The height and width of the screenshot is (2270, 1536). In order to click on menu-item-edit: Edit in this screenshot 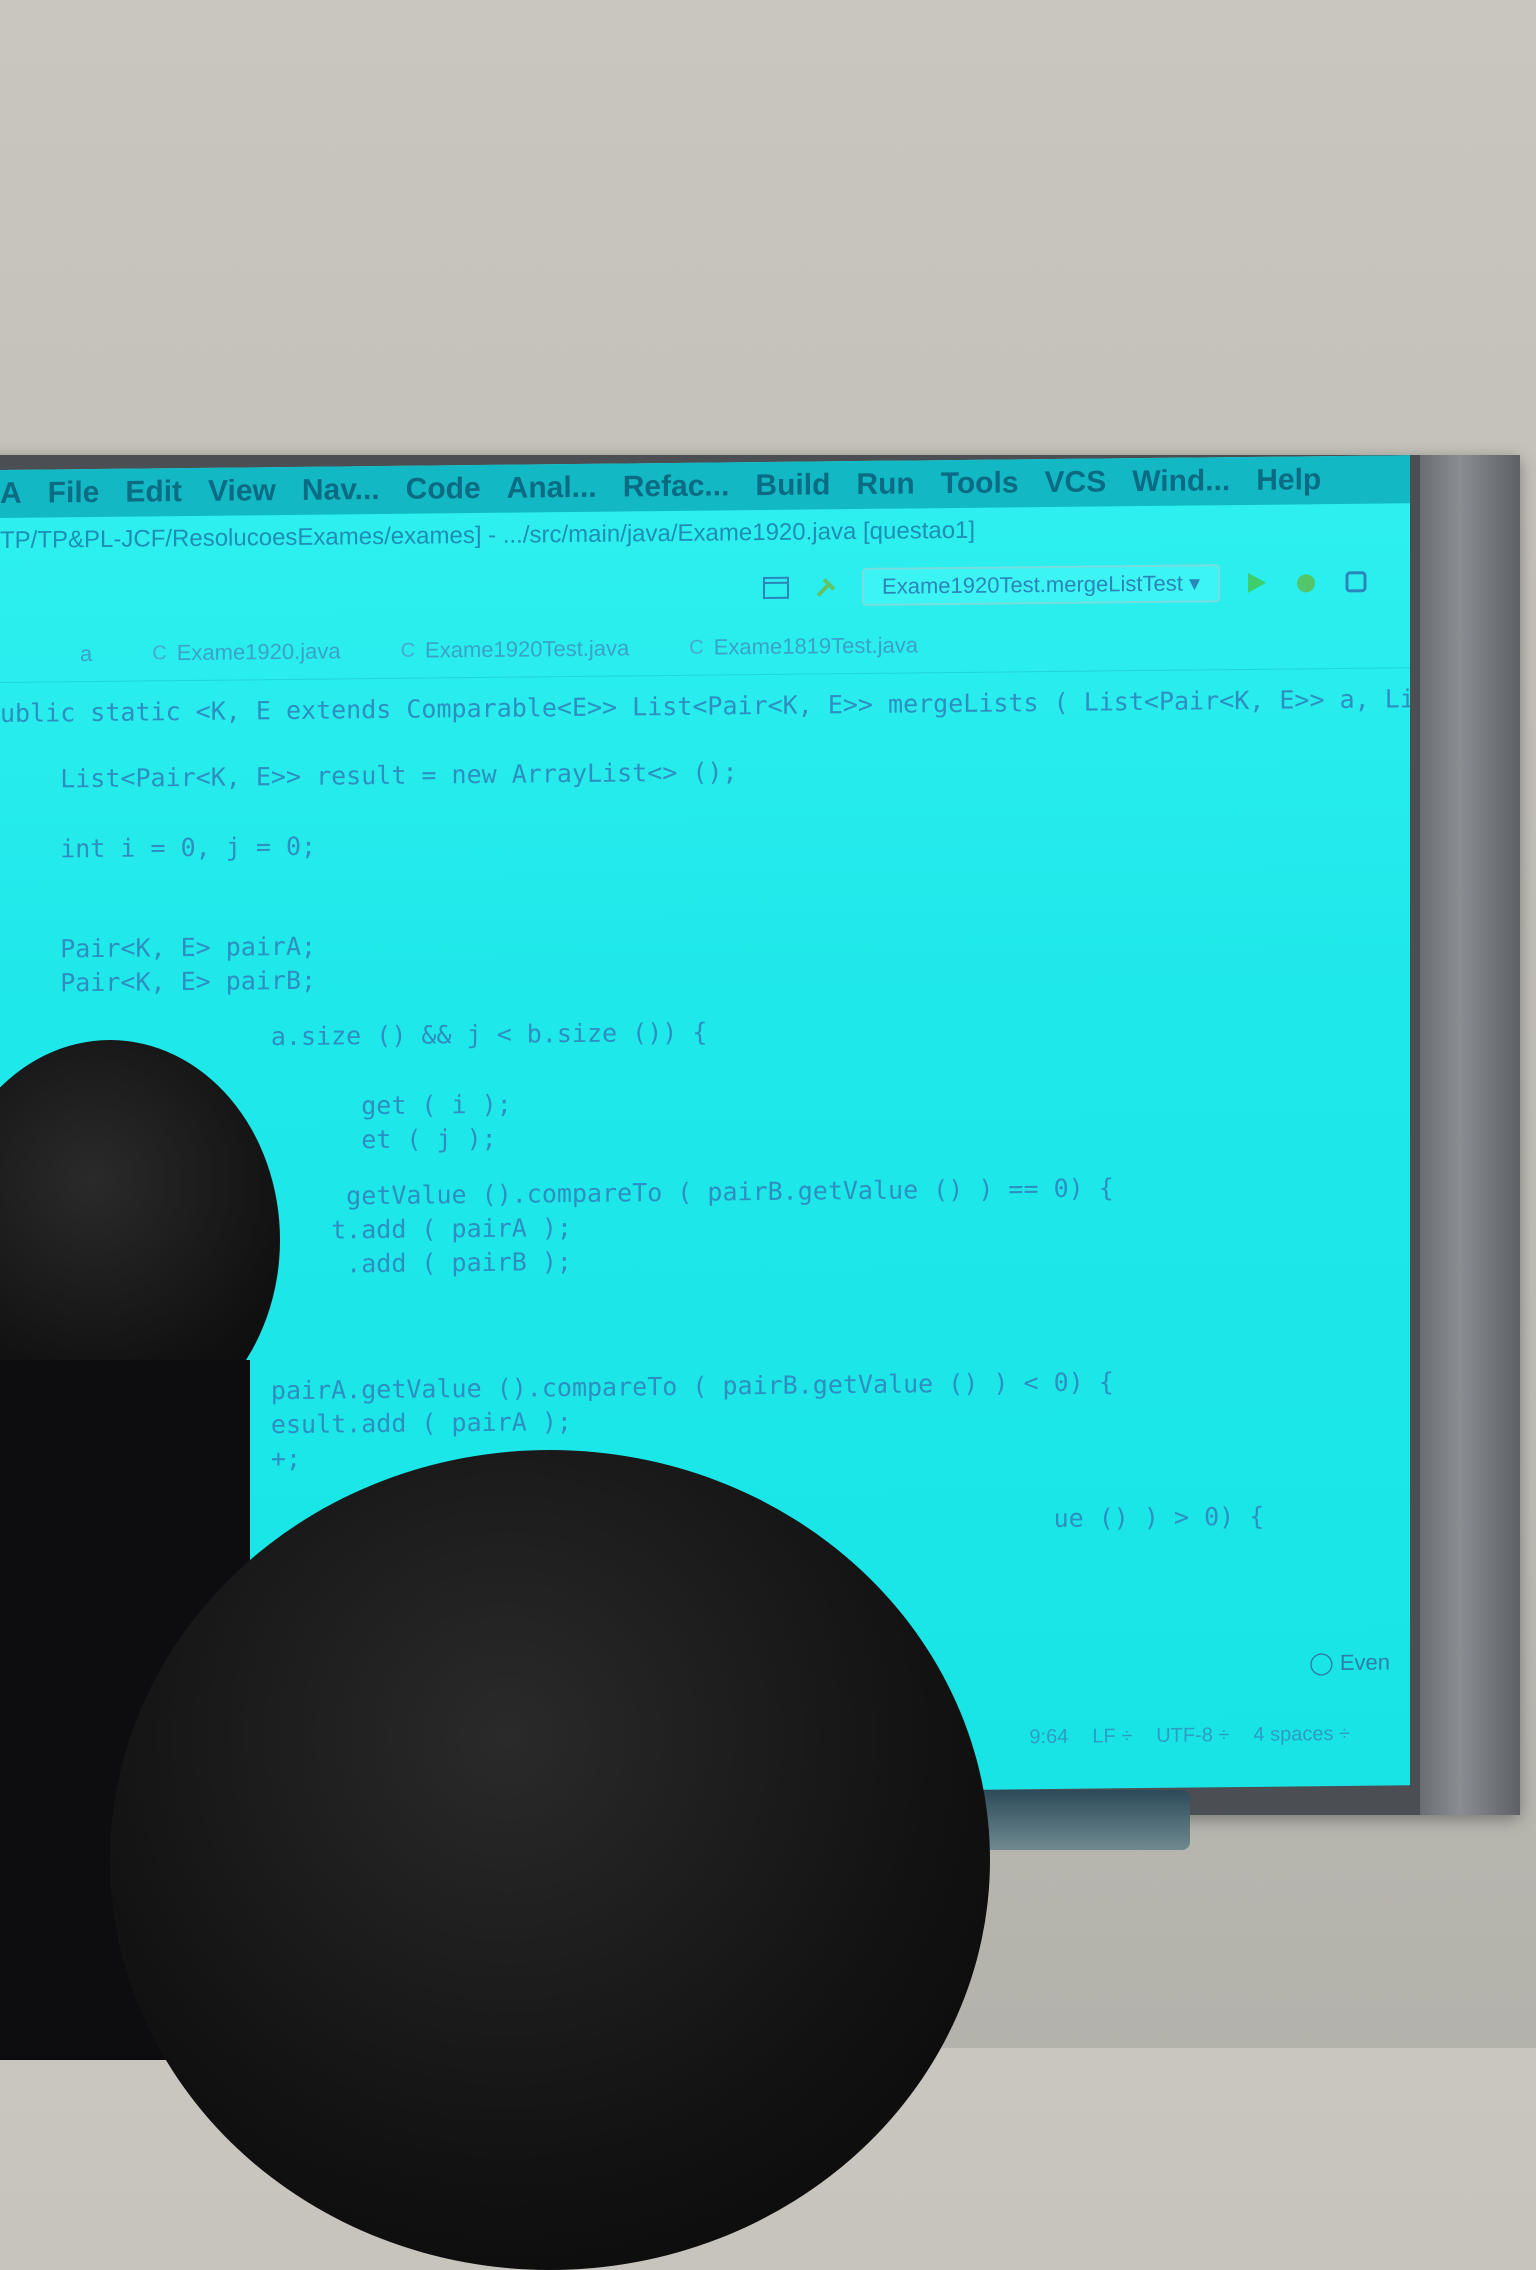, I will do `click(153, 492)`.